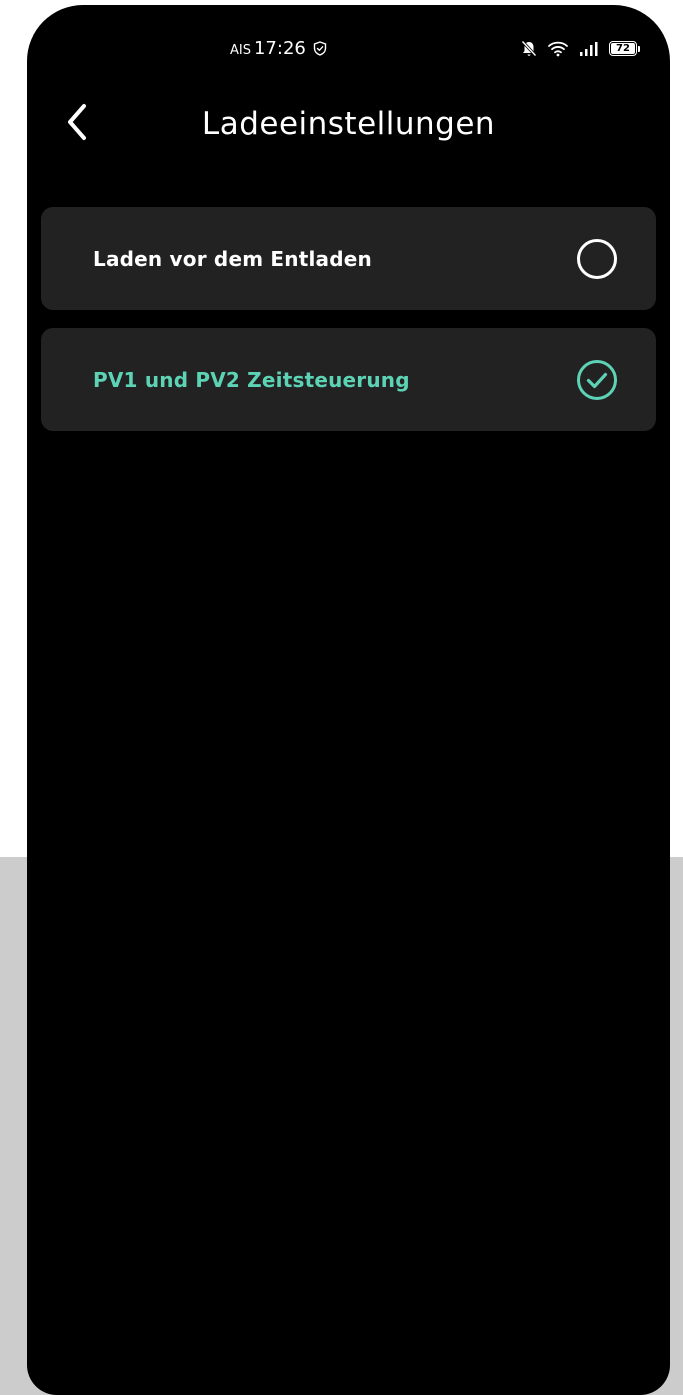 This screenshot has height=1395, width=683. I want to click on back-button, so click(77, 124).